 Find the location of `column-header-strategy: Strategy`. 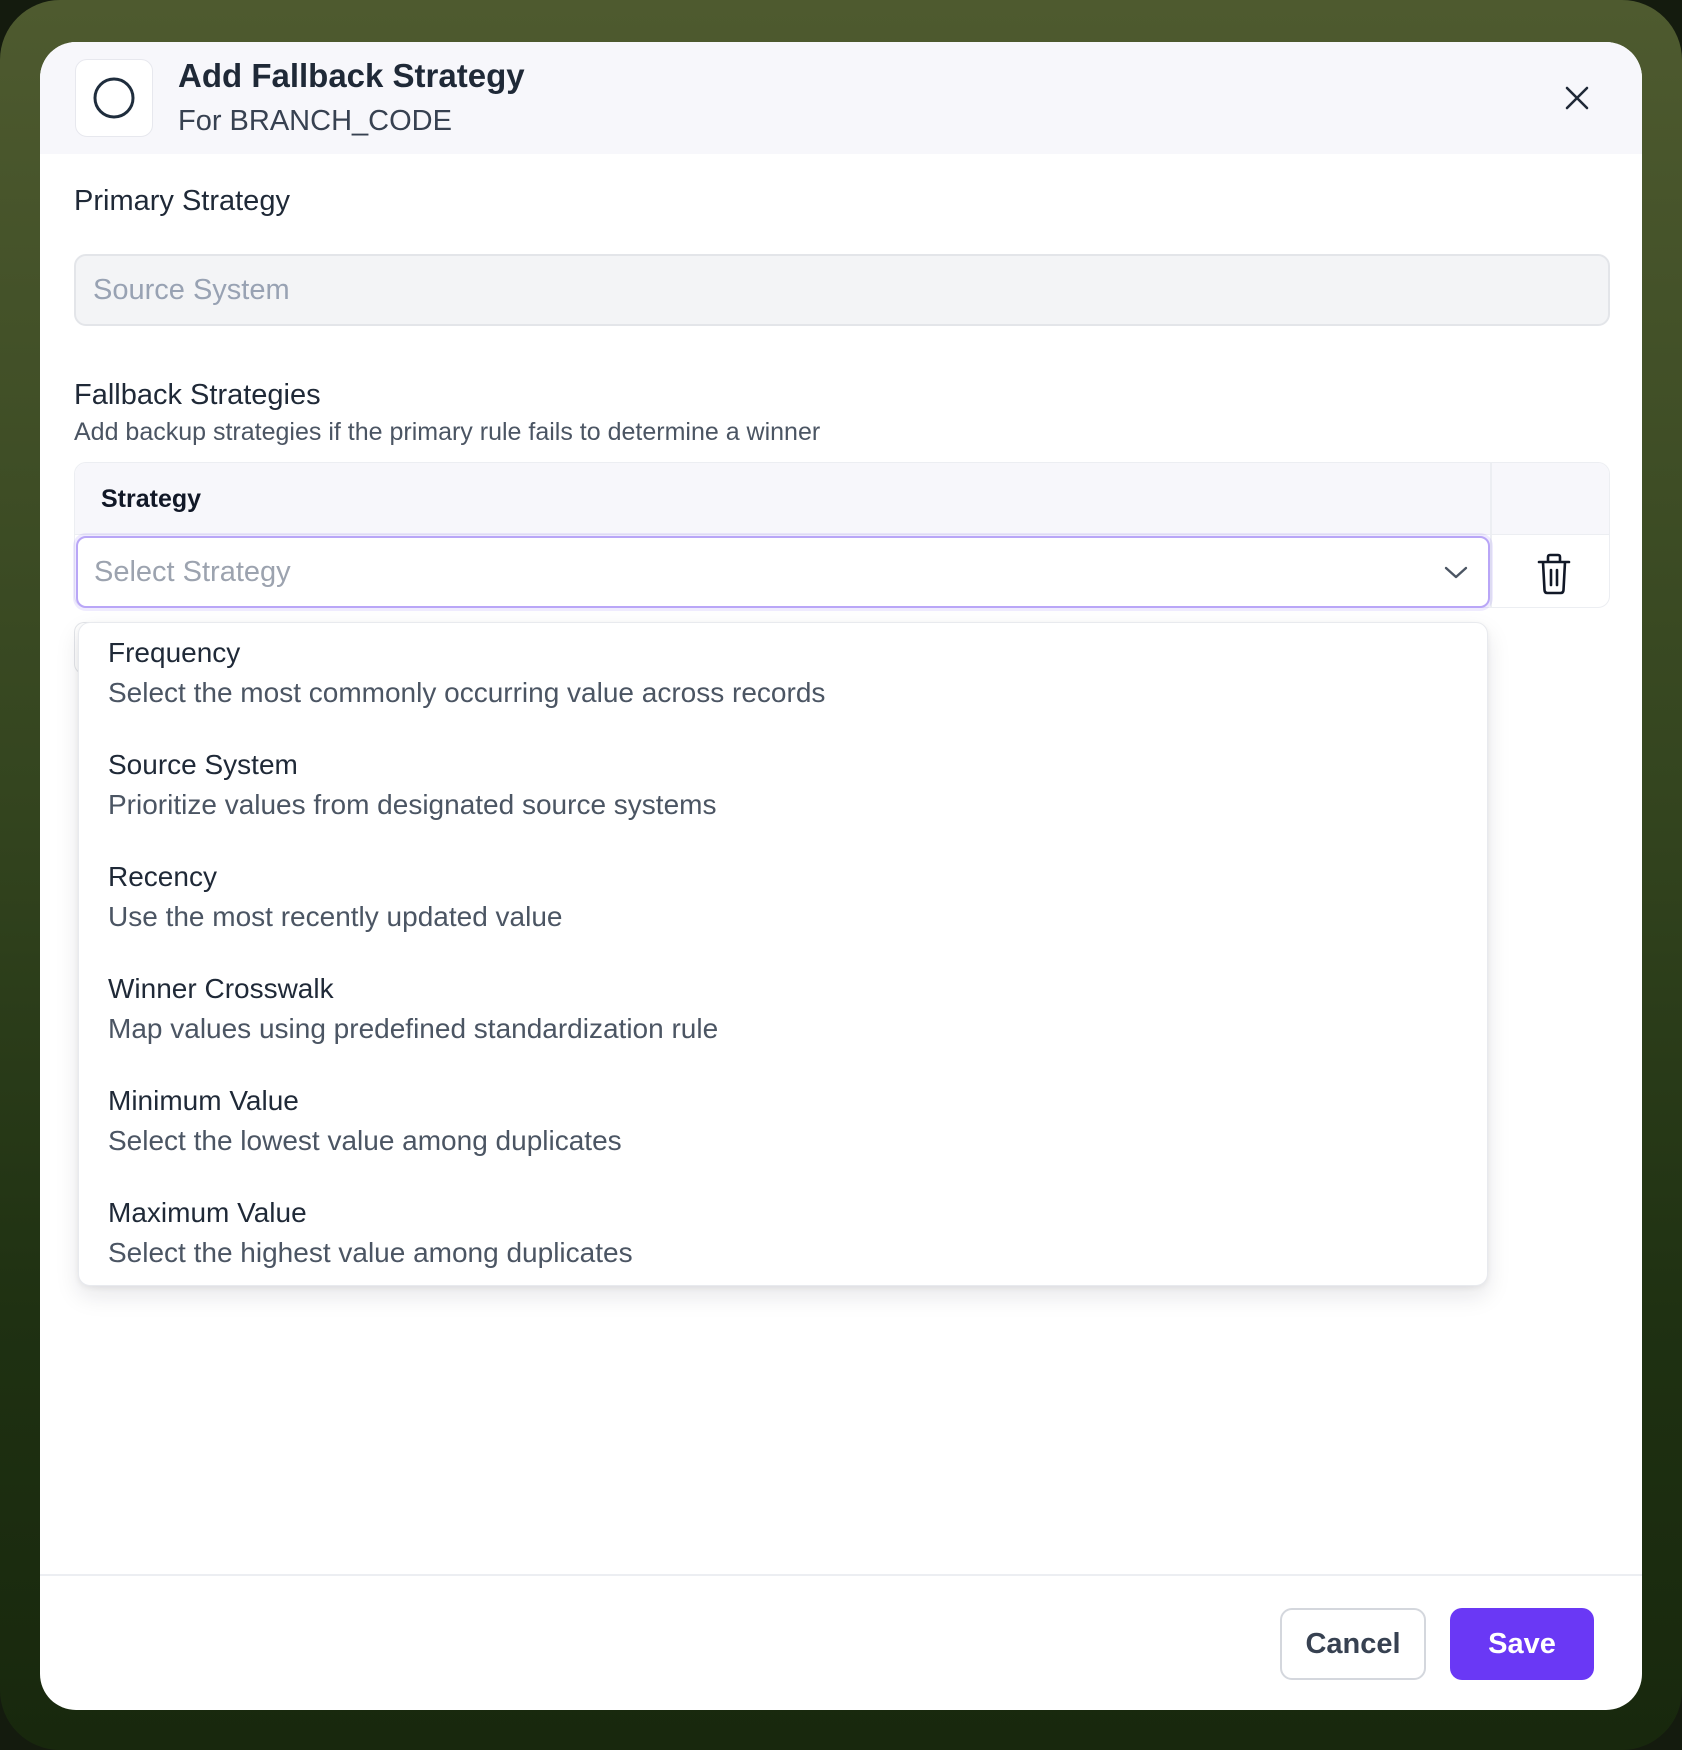

column-header-strategy: Strategy is located at coordinates (151, 499).